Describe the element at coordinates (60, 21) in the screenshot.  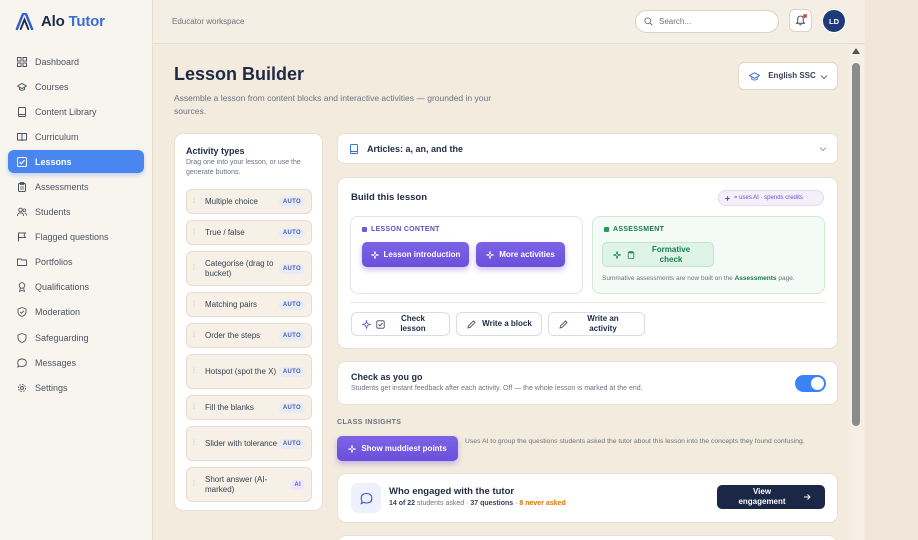
I see `logo: Alo Tutor` at that location.